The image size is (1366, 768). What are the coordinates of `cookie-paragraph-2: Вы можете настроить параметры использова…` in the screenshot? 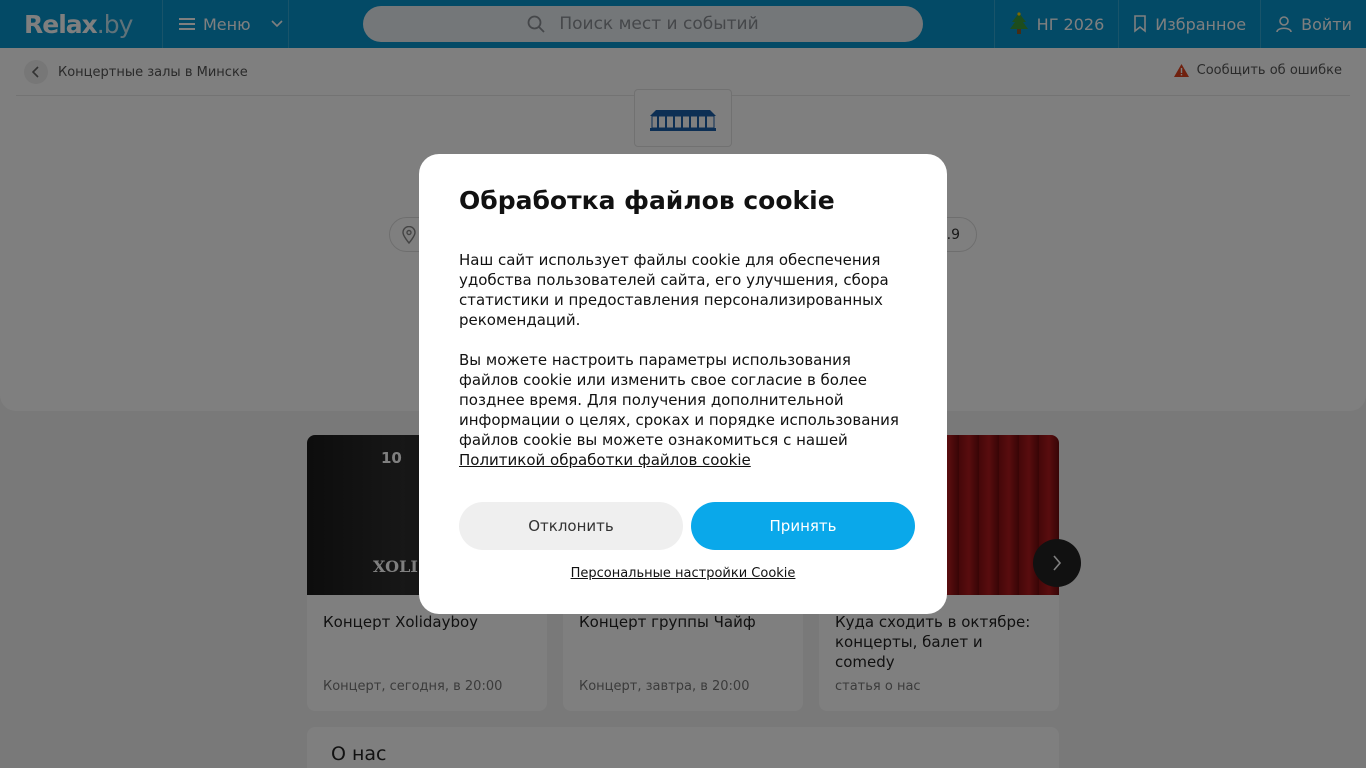 It's located at (679, 400).